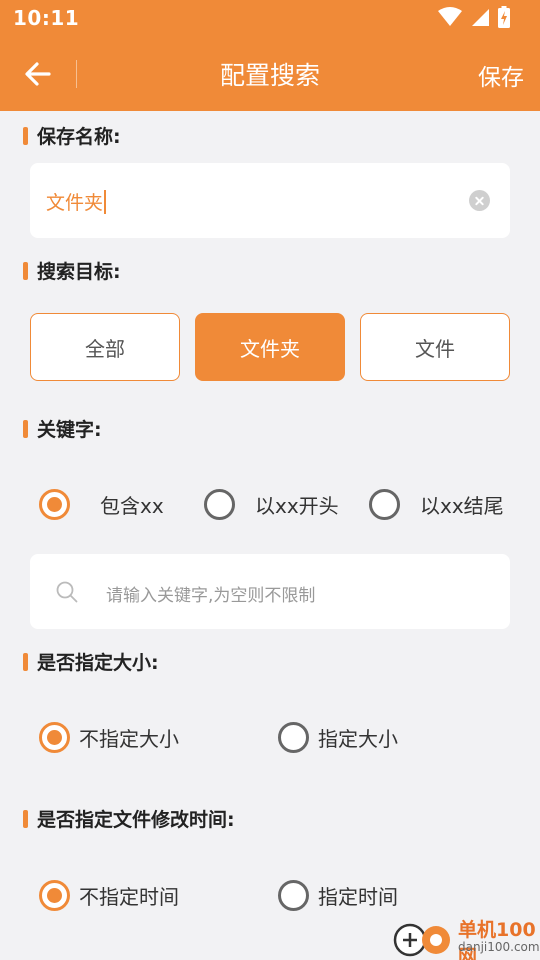 Image resolution: width=540 pixels, height=960 pixels. What do you see at coordinates (270, 55) in the screenshot?
I see `app-header: 10:11 配置搜索 保存` at bounding box center [270, 55].